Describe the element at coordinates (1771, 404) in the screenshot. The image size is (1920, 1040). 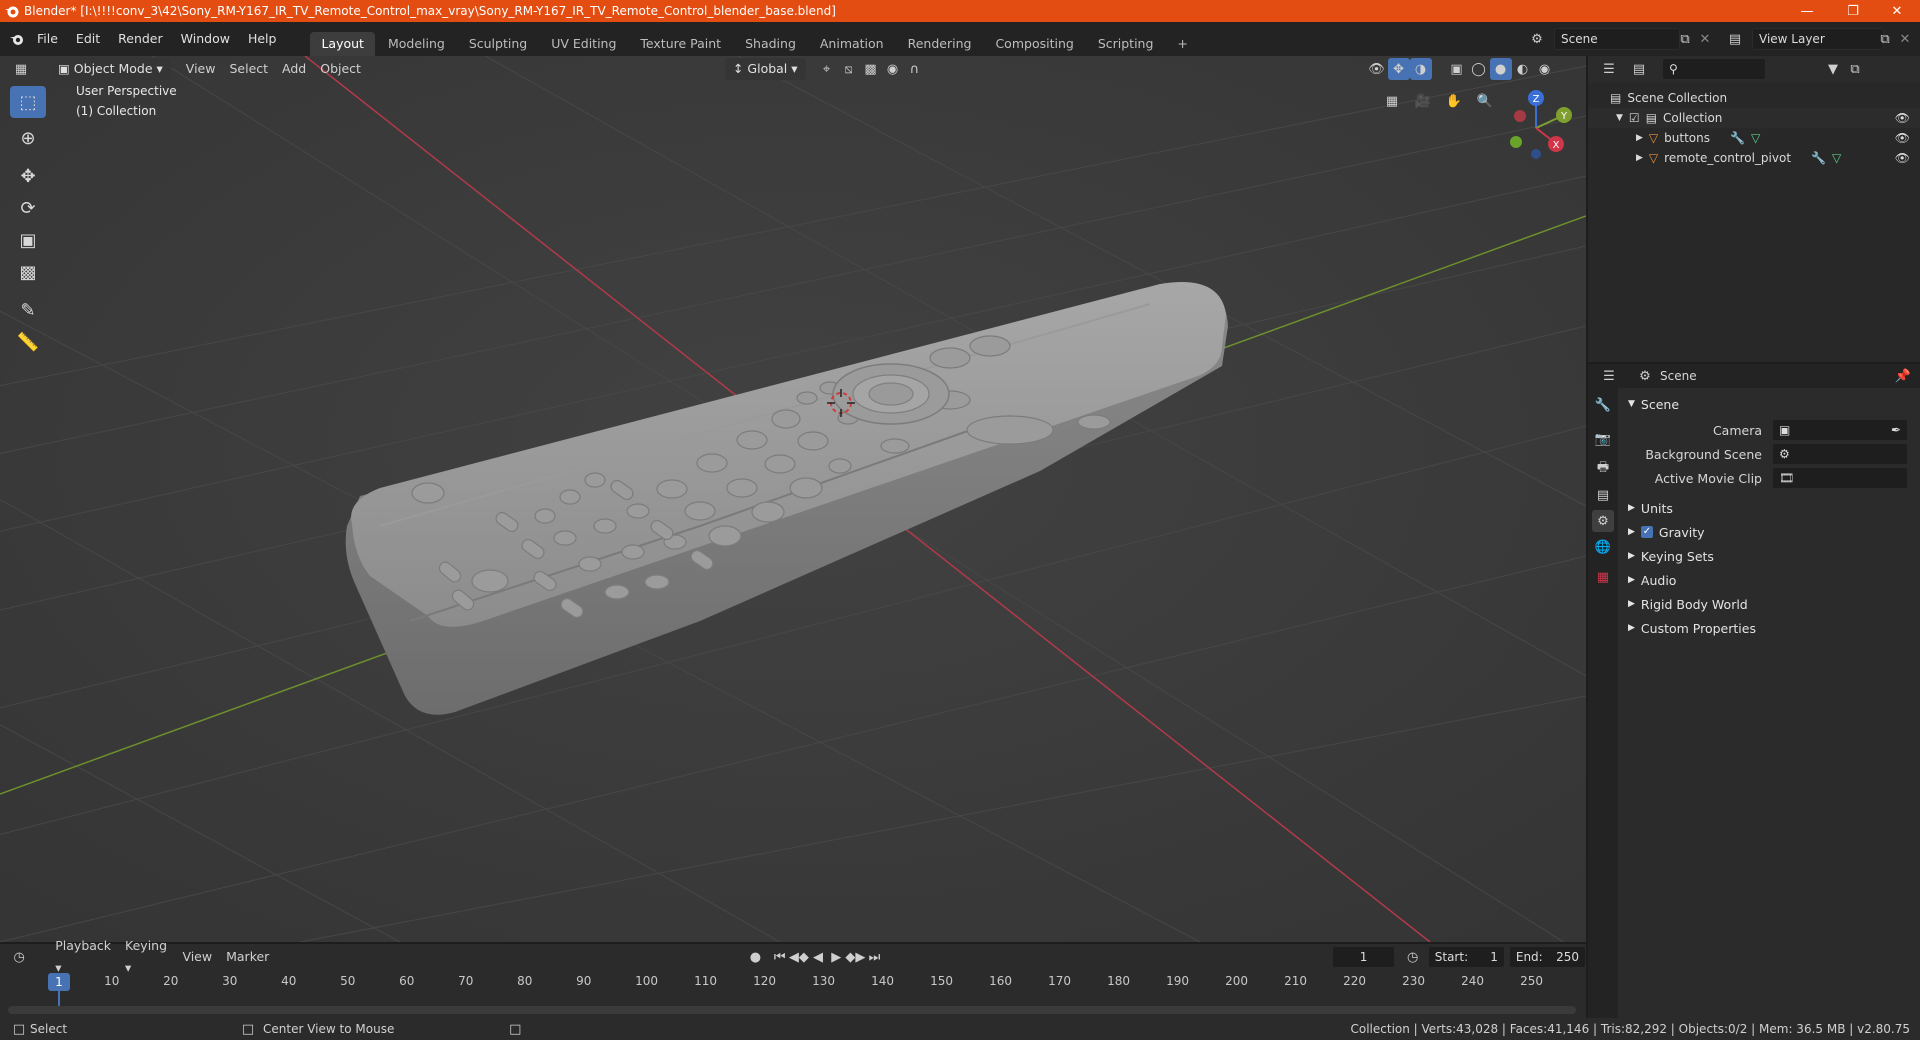
I see `scene-section-header: ▼ Scene` at that location.